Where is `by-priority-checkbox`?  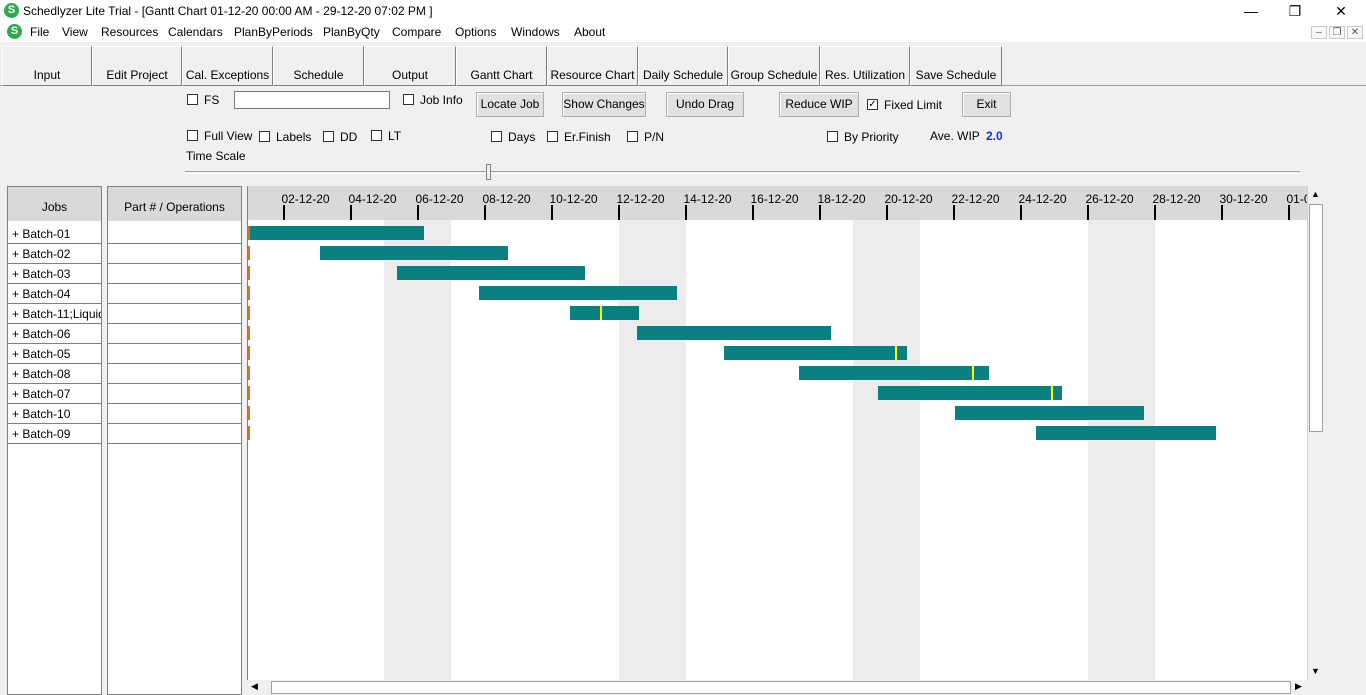 by-priority-checkbox is located at coordinates (832, 136).